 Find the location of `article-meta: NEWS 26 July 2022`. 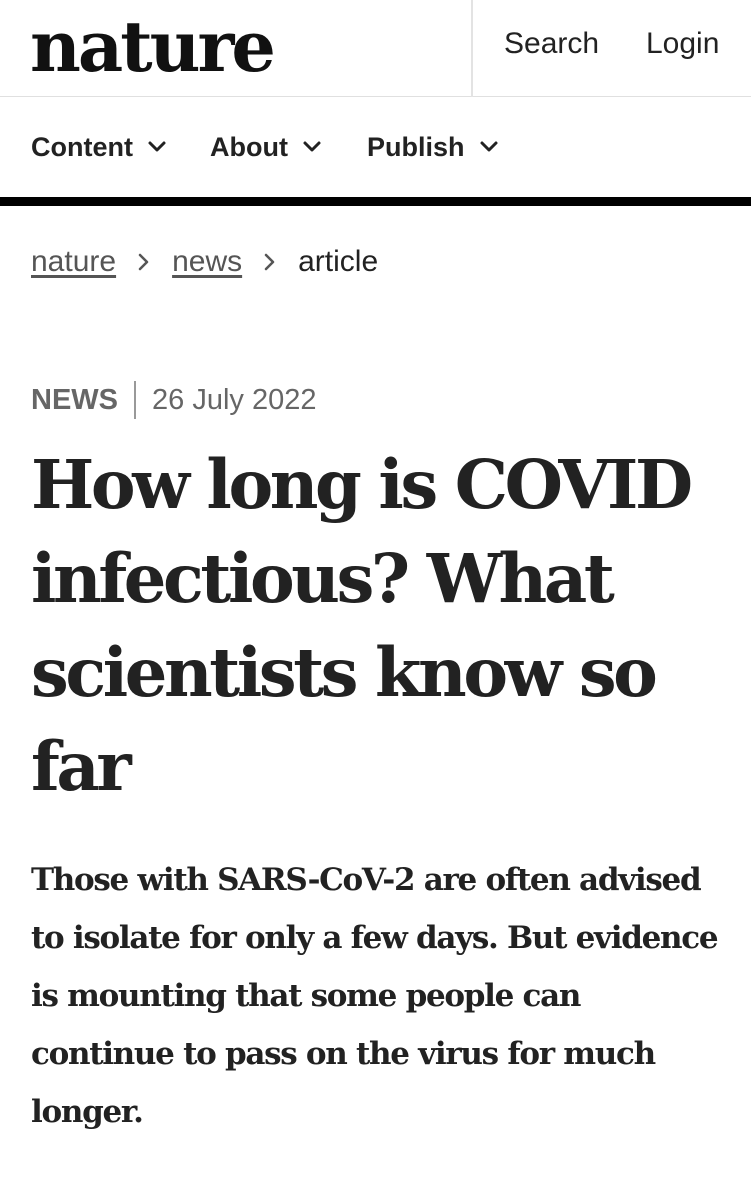

article-meta: NEWS 26 July 2022 is located at coordinates (173, 400).